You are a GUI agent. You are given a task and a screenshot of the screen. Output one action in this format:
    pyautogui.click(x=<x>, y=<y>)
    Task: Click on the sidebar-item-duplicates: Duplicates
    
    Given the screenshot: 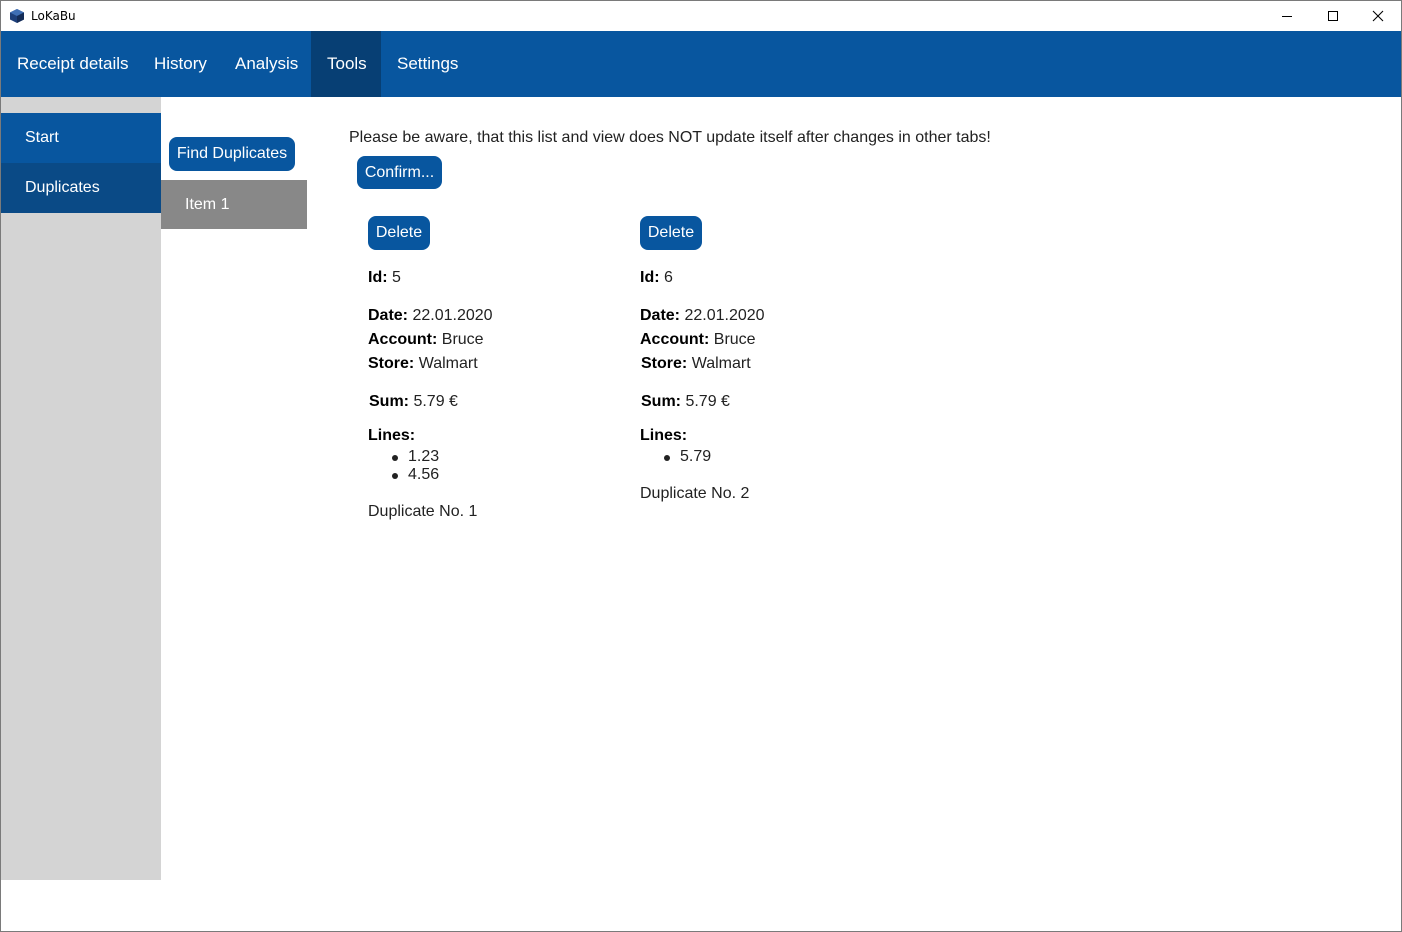 What is the action you would take?
    pyautogui.click(x=81, y=188)
    